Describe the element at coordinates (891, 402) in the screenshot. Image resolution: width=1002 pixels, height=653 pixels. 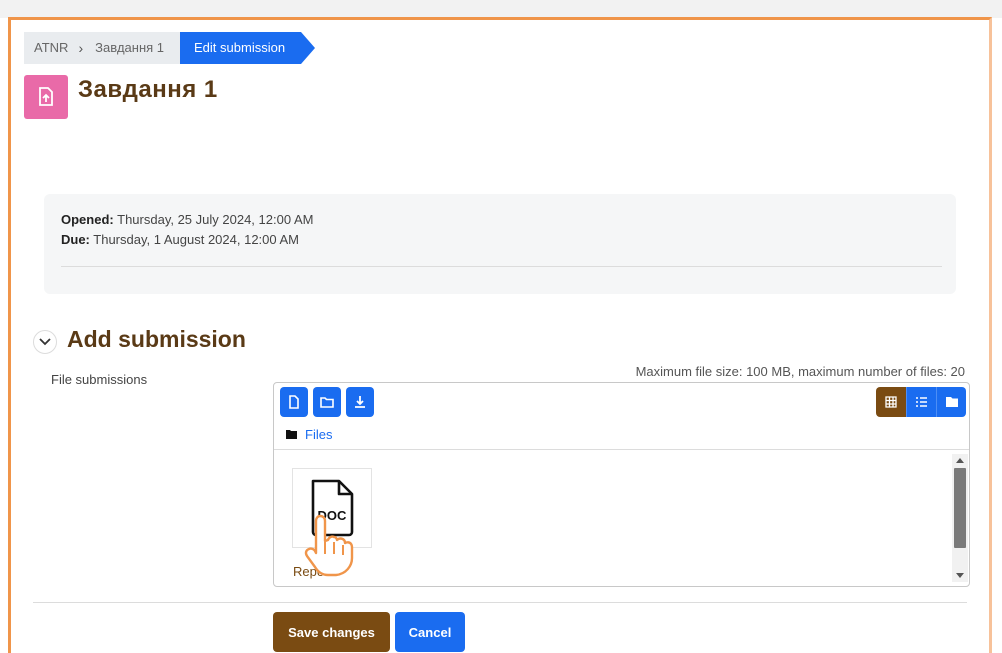
I see `grid-view-icon` at that location.